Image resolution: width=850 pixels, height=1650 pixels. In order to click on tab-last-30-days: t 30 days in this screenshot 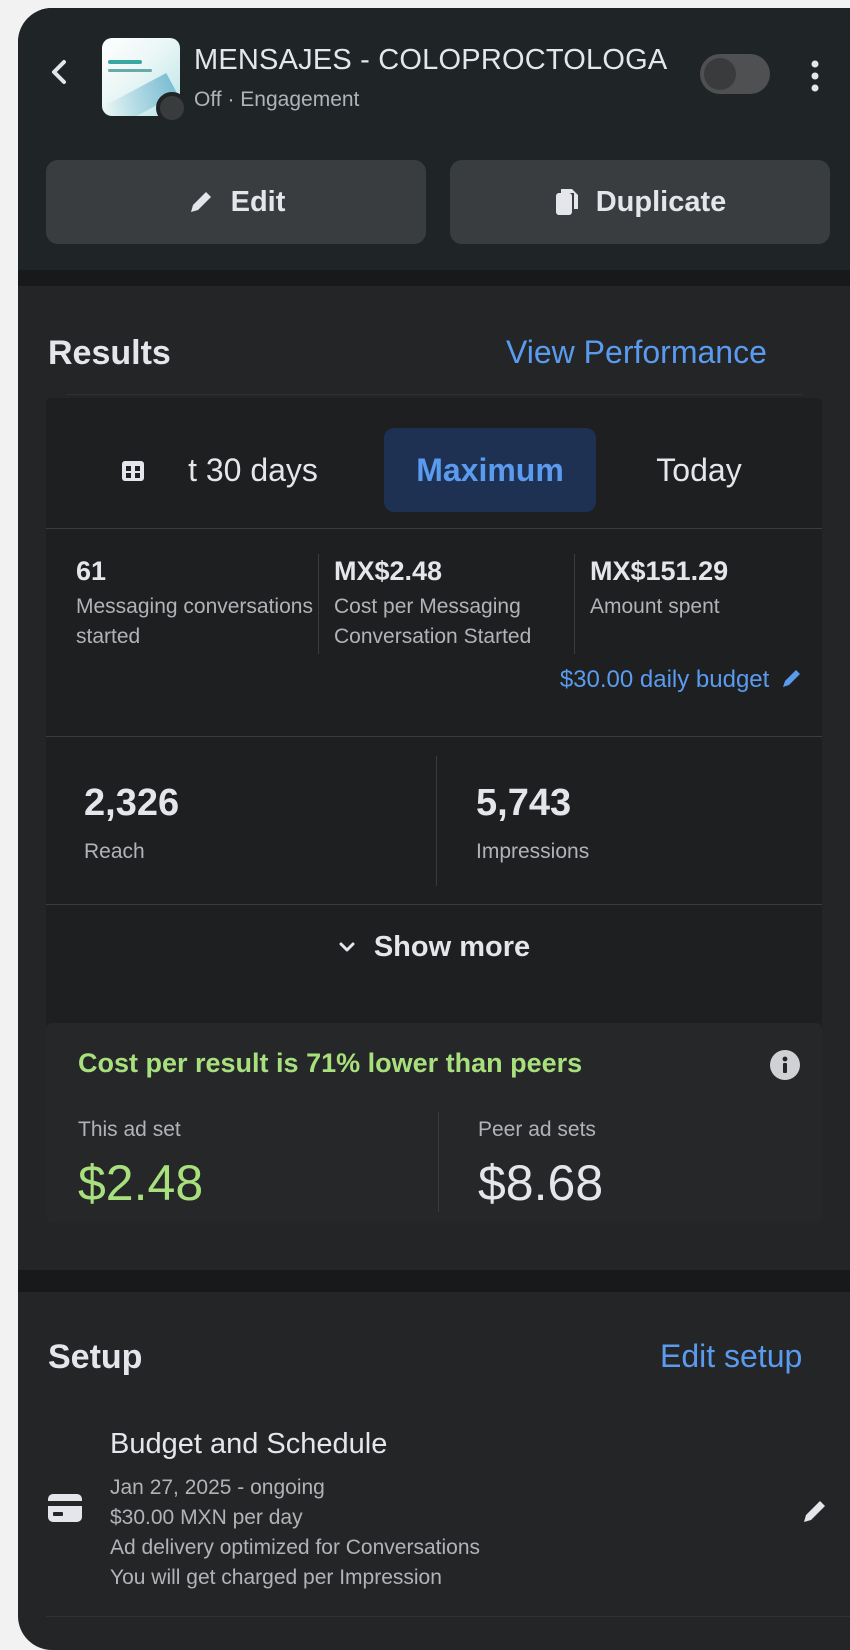, I will do `click(219, 470)`.